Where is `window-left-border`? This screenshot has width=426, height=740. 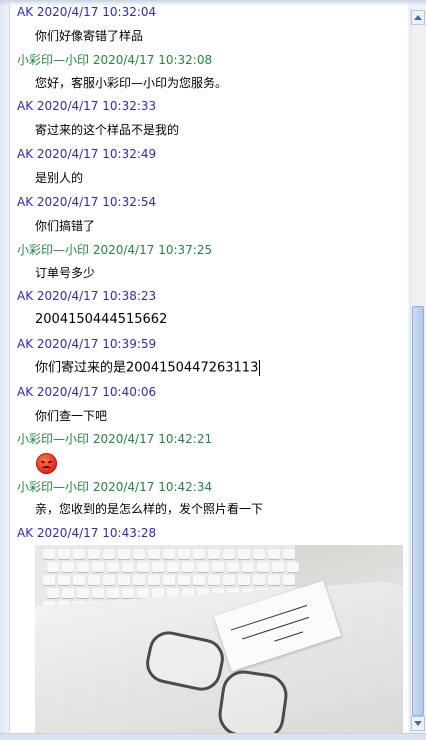
window-left-border is located at coordinates (5, 369).